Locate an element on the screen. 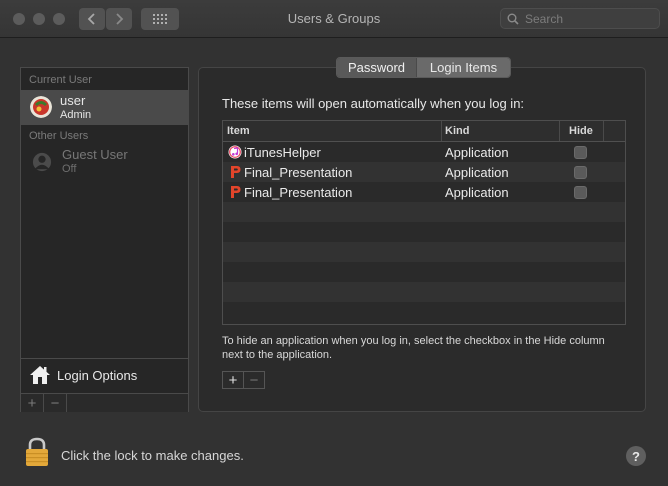 The image size is (668, 486). current-user-name: user is located at coordinates (73, 100).